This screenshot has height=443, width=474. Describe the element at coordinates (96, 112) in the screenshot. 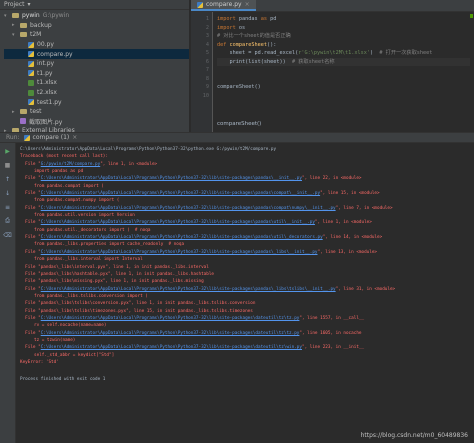

I see `tree-item: ▸ test` at that location.